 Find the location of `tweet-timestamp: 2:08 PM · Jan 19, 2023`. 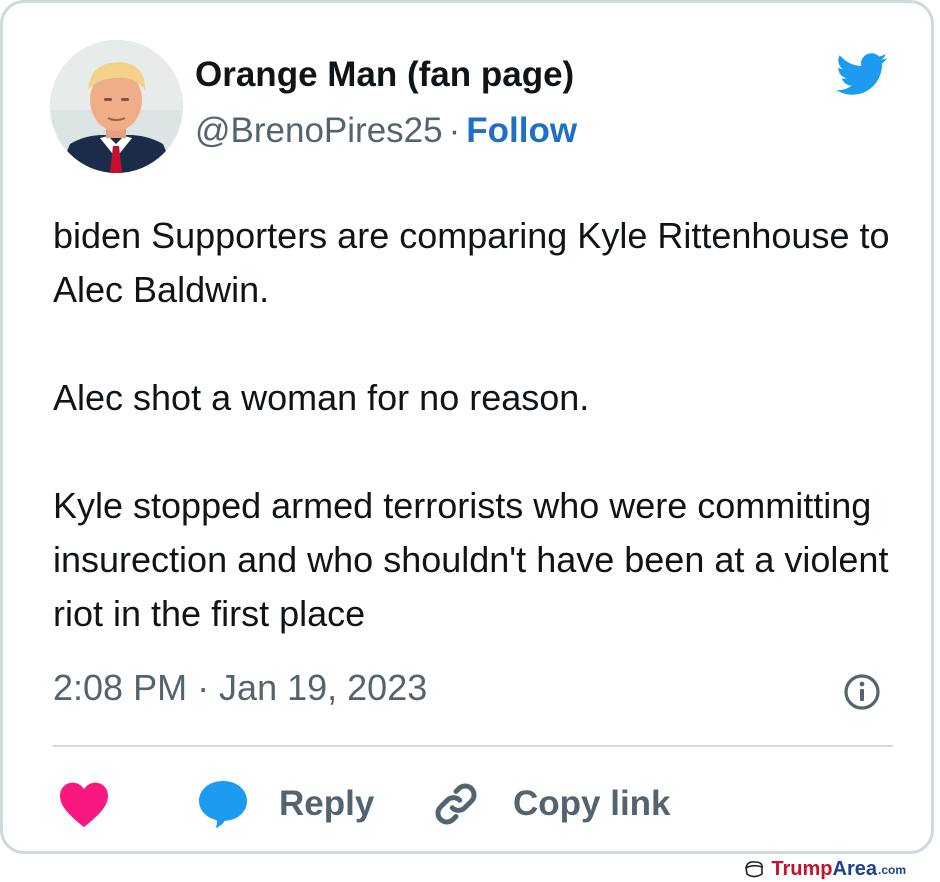

tweet-timestamp: 2:08 PM · Jan 19, 2023 is located at coordinates (240, 688).